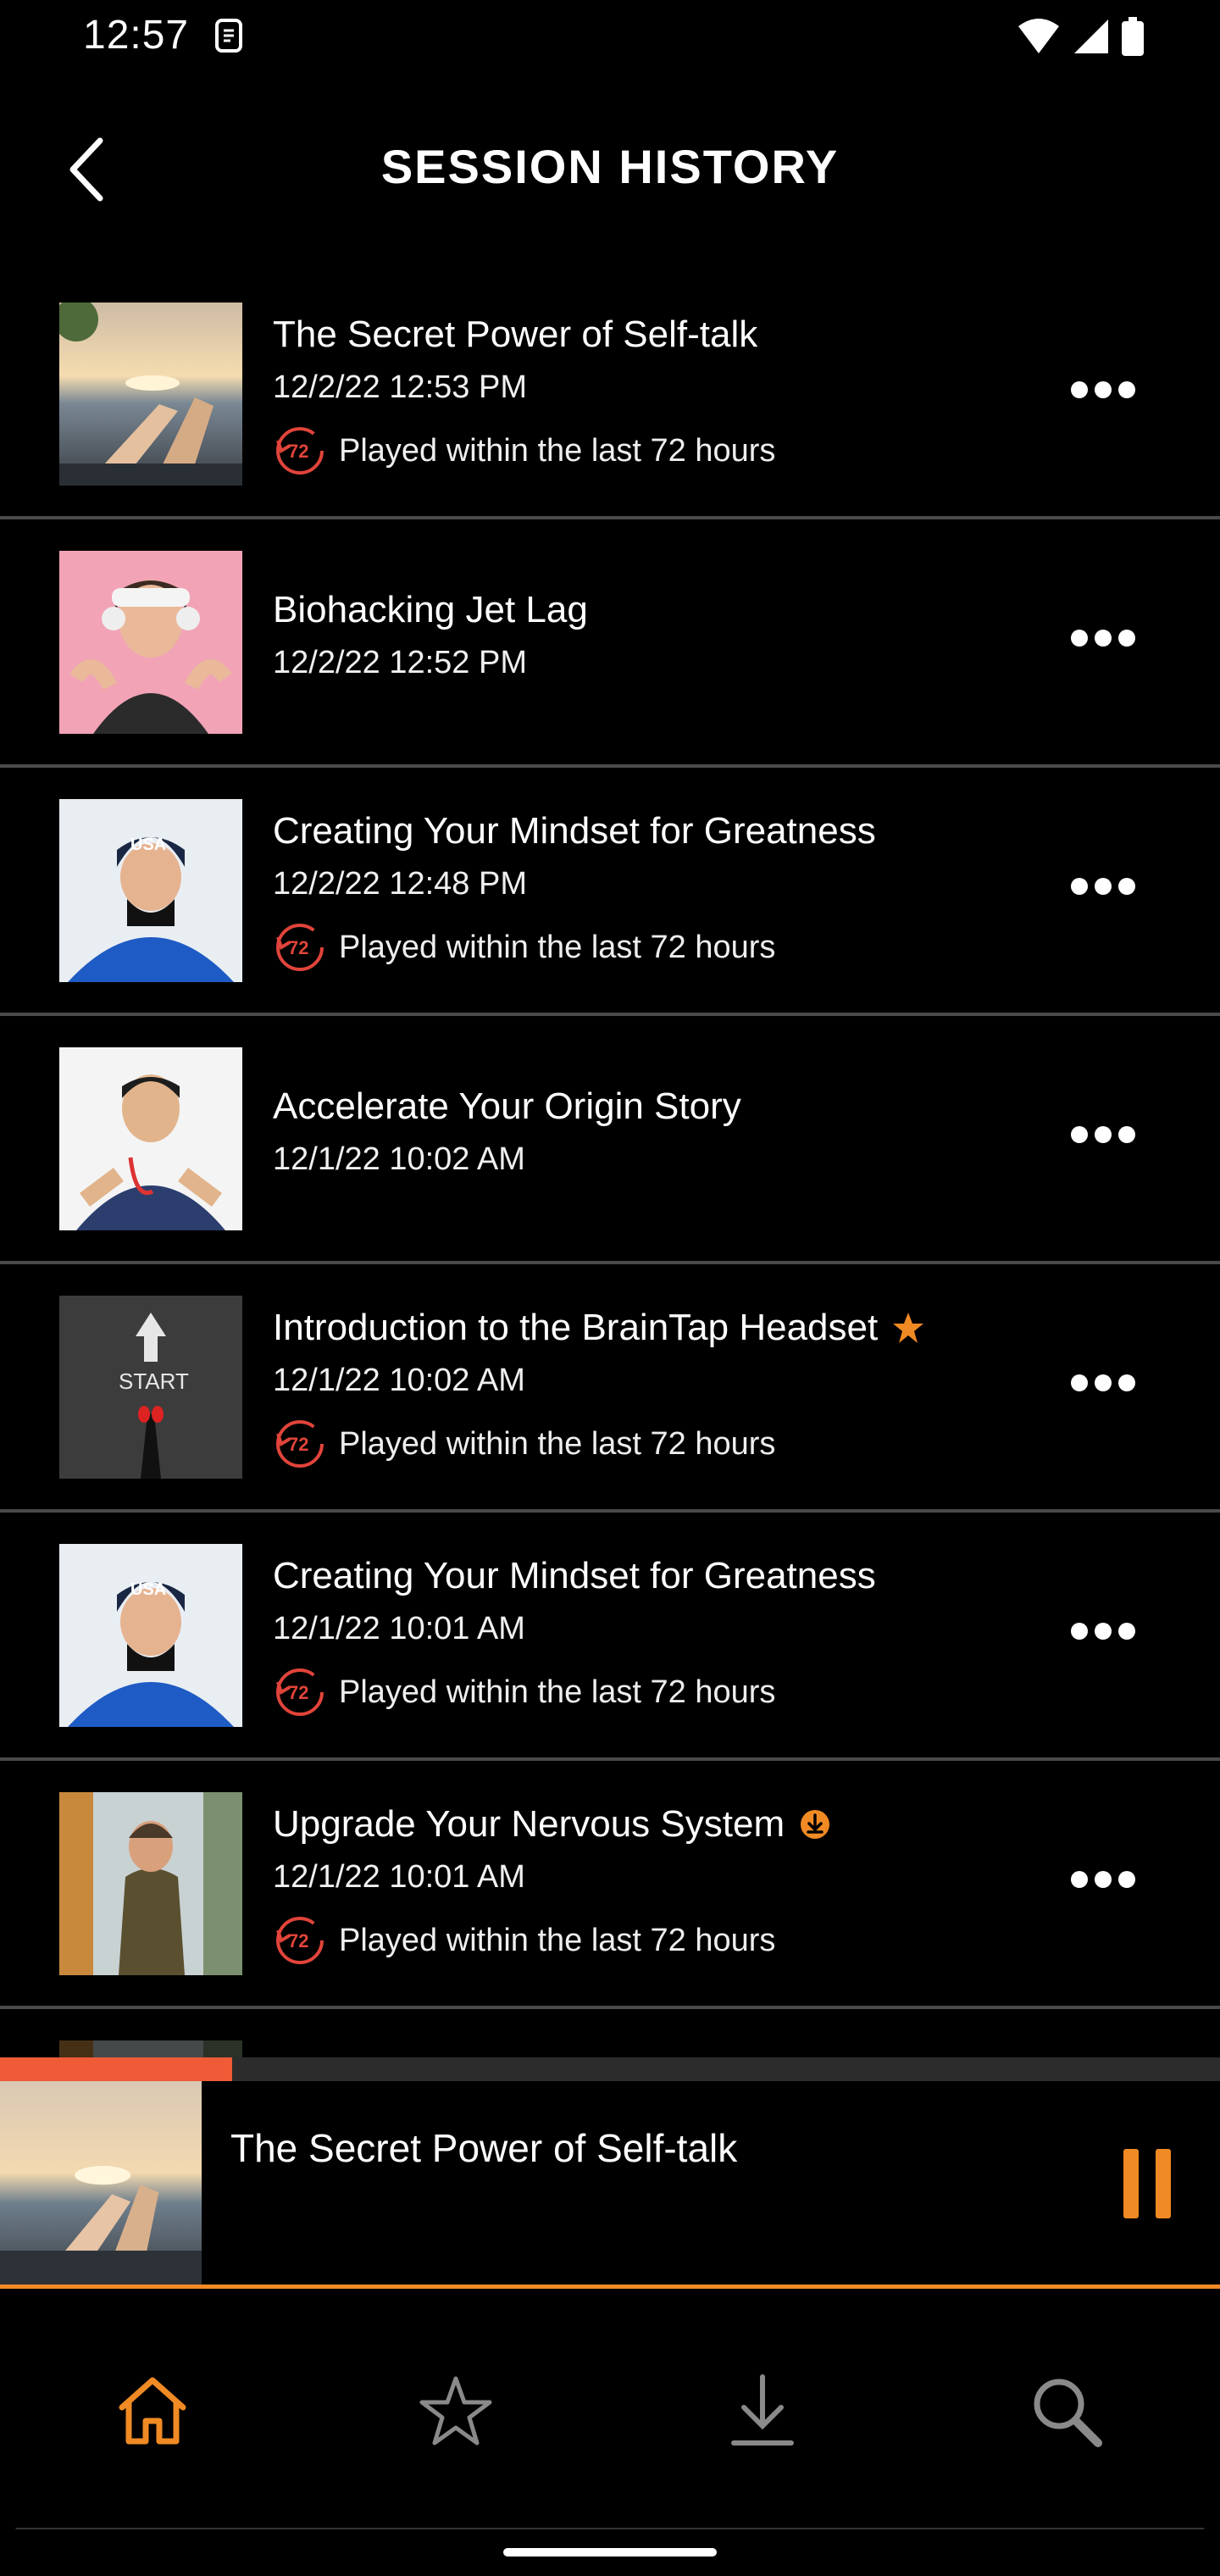 The image size is (1220, 2576). What do you see at coordinates (507, 1106) in the screenshot?
I see `session-title: Accelerate Your Origin Story` at bounding box center [507, 1106].